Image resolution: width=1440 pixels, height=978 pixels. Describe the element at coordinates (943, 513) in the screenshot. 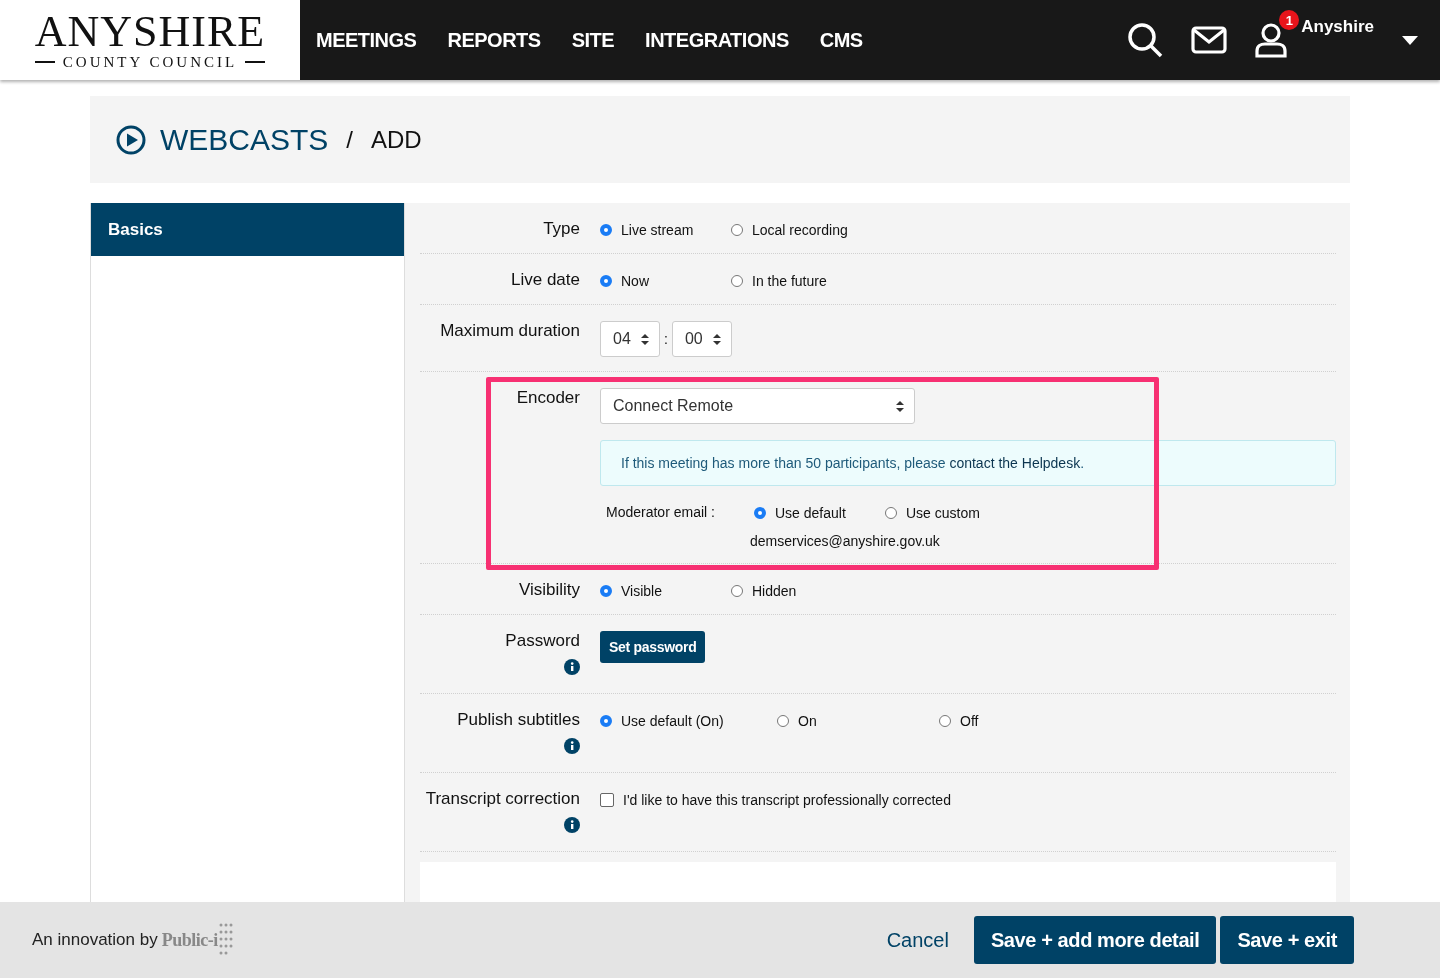

I see `option-label: Use custom` at that location.